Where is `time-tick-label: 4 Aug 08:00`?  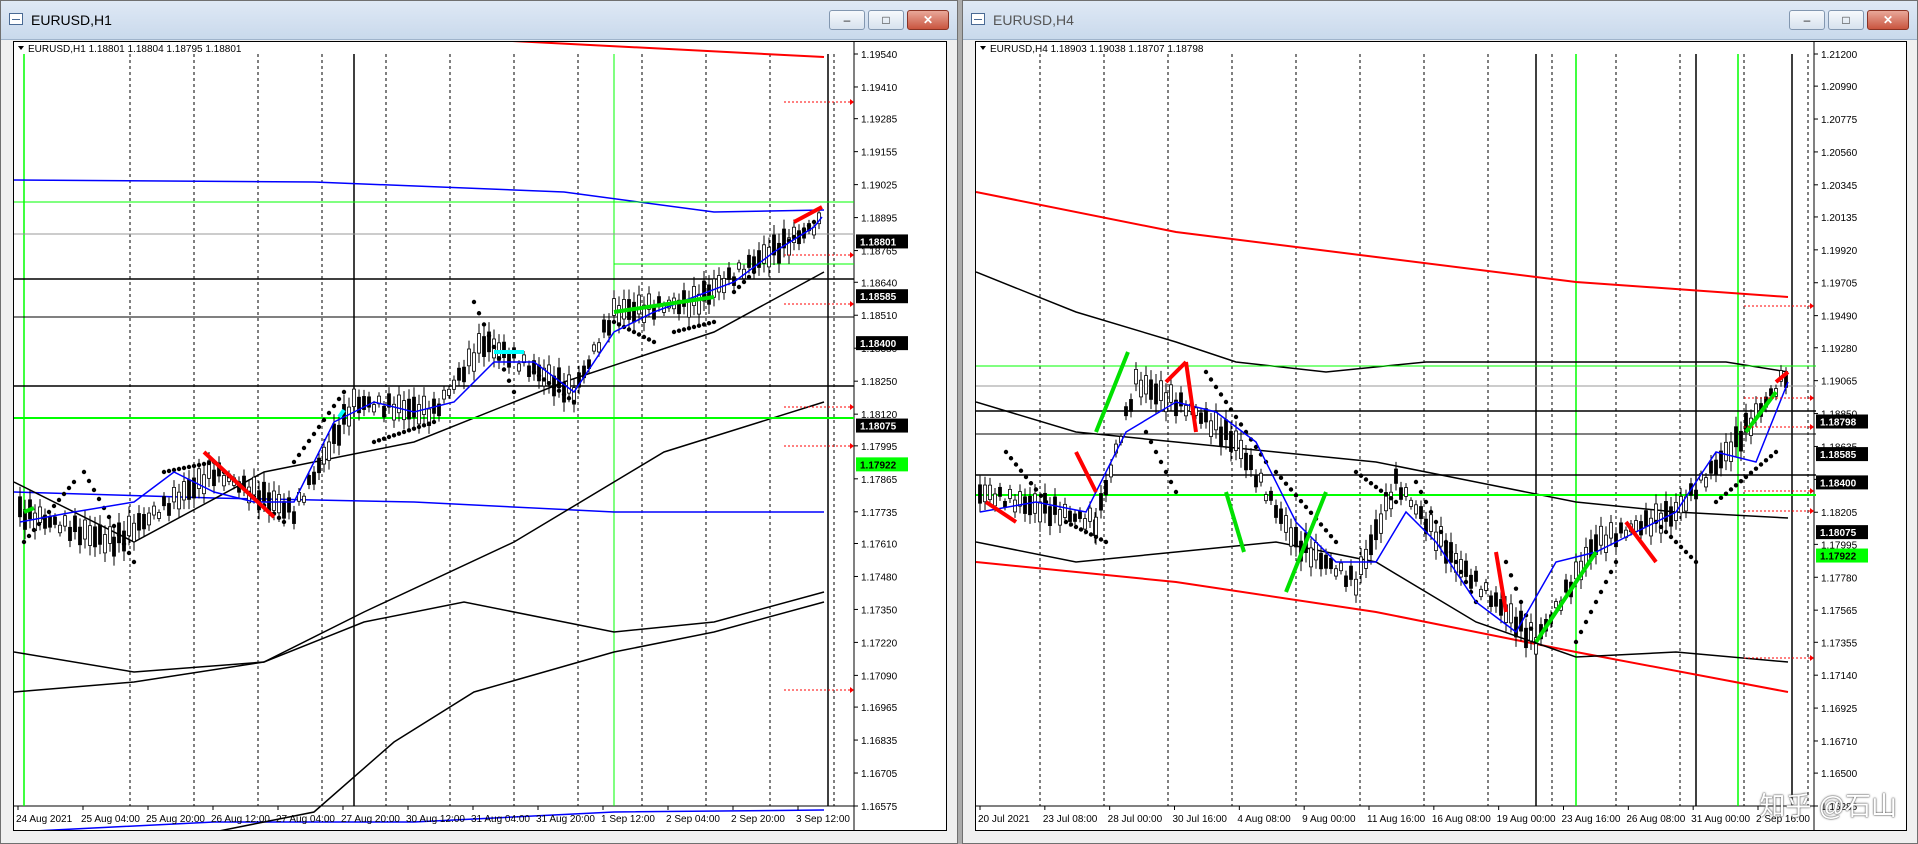 time-tick-label: 4 Aug 08:00 is located at coordinates (1264, 819).